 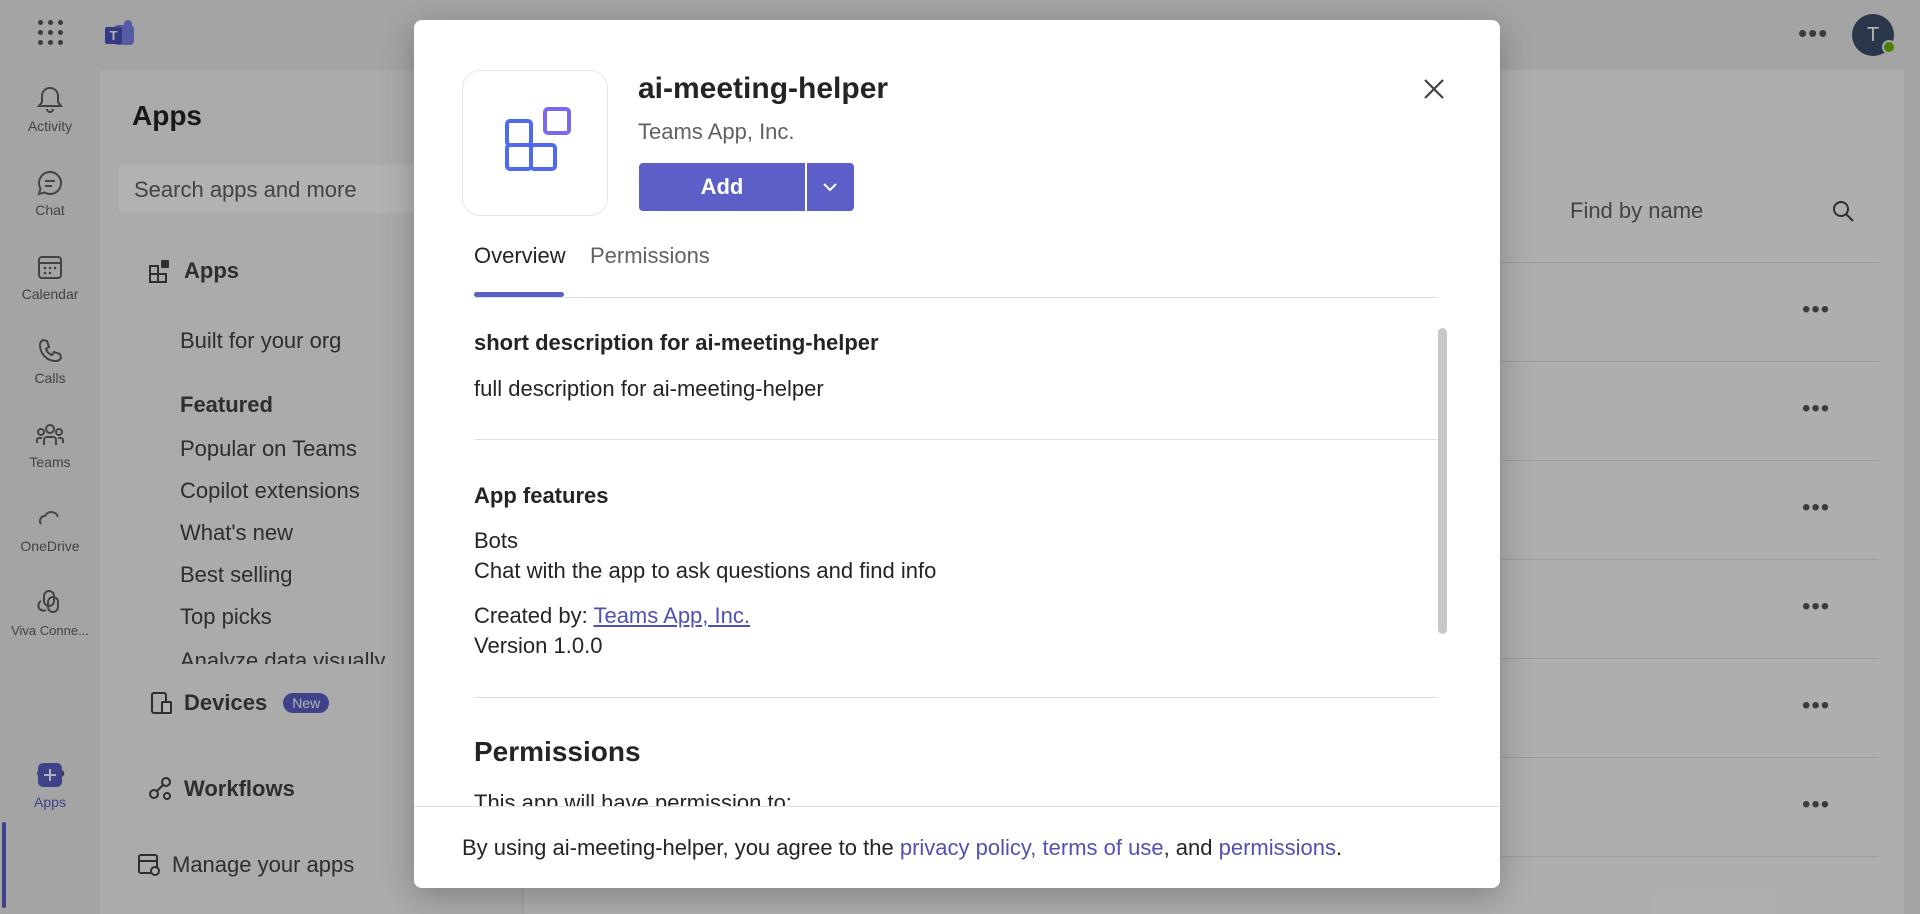 I want to click on and-text: , and, so click(x=1188, y=847).